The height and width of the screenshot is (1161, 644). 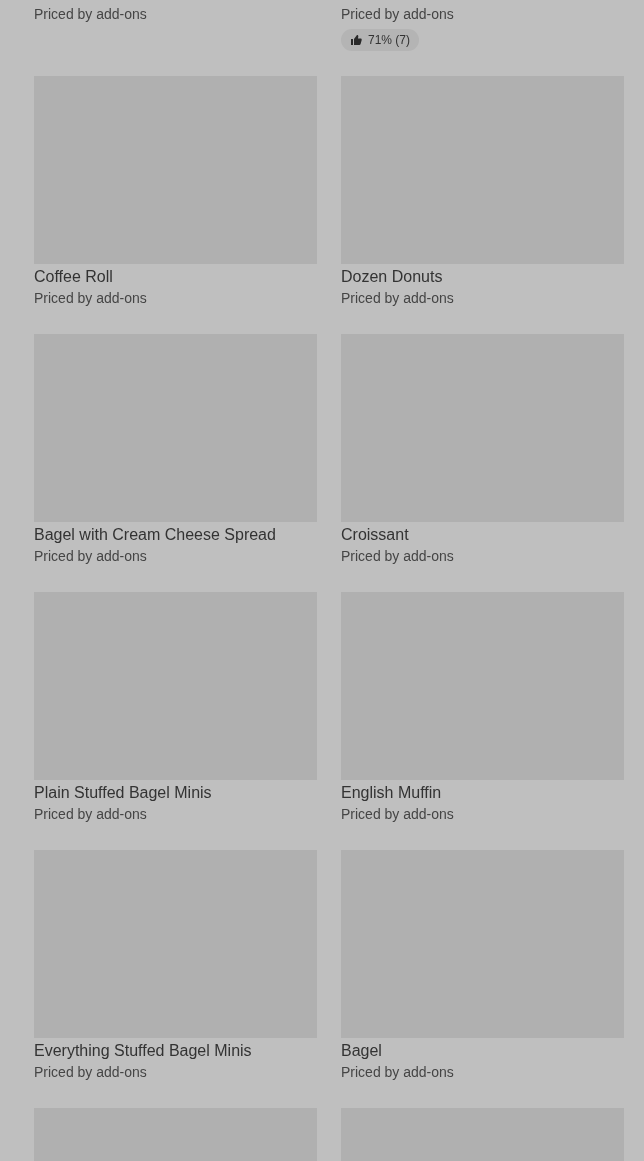 I want to click on product-name: Bagel with Cream Cheese Spread, so click(x=155, y=535).